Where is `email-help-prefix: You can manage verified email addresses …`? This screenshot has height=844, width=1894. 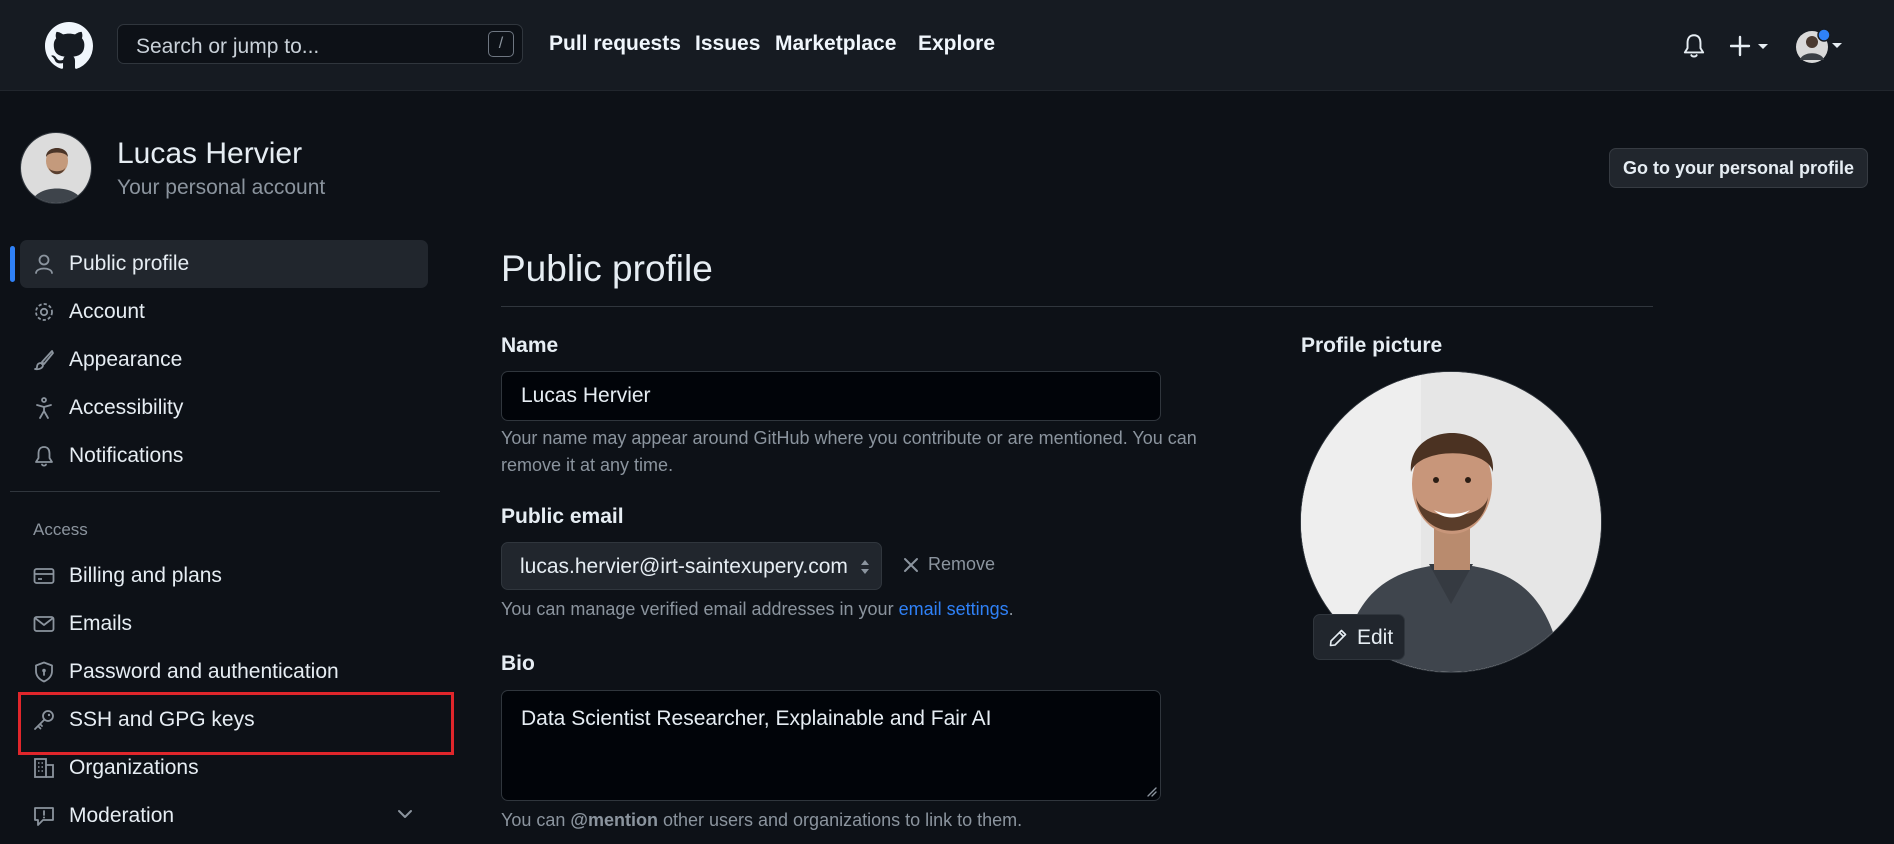
email-help-prefix: You can manage verified email addresses … is located at coordinates (700, 609).